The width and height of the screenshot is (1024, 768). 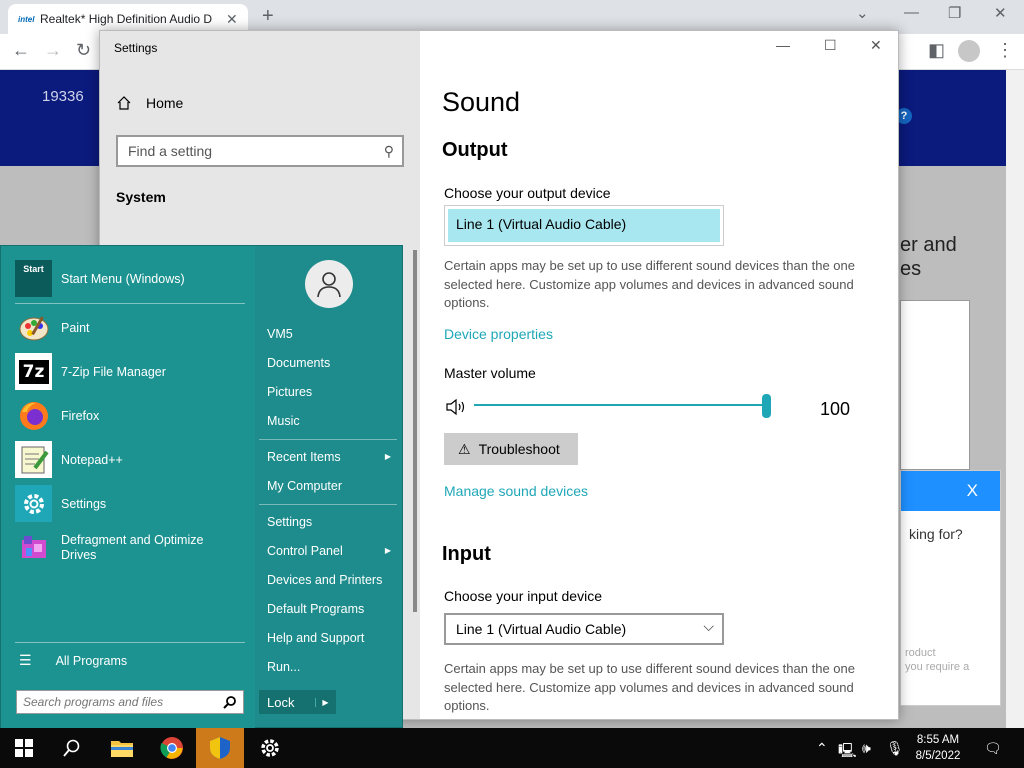 I want to click on all-programs-button: ☰ All Programs, so click(x=73, y=660).